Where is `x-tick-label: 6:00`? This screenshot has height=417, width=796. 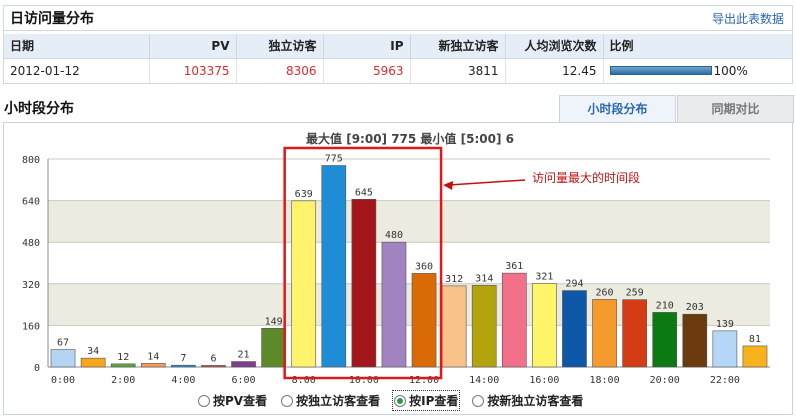 x-tick-label: 6:00 is located at coordinates (243, 380).